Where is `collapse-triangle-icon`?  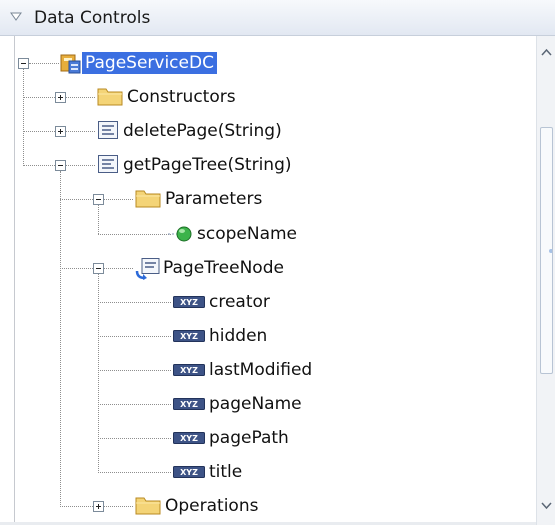 collapse-triangle-icon is located at coordinates (16, 16).